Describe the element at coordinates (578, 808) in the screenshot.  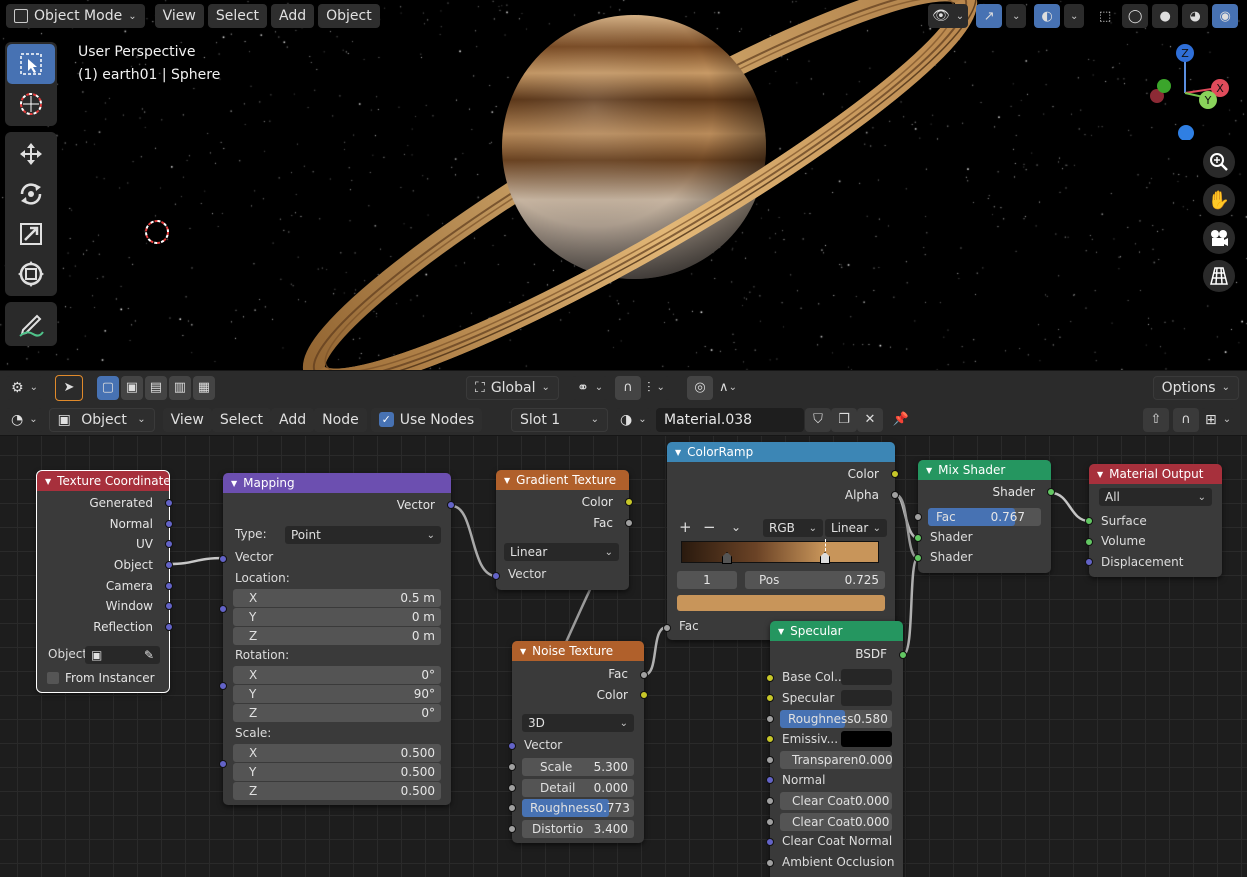
I see `noise-roughness-field: Roughness 0.773` at that location.